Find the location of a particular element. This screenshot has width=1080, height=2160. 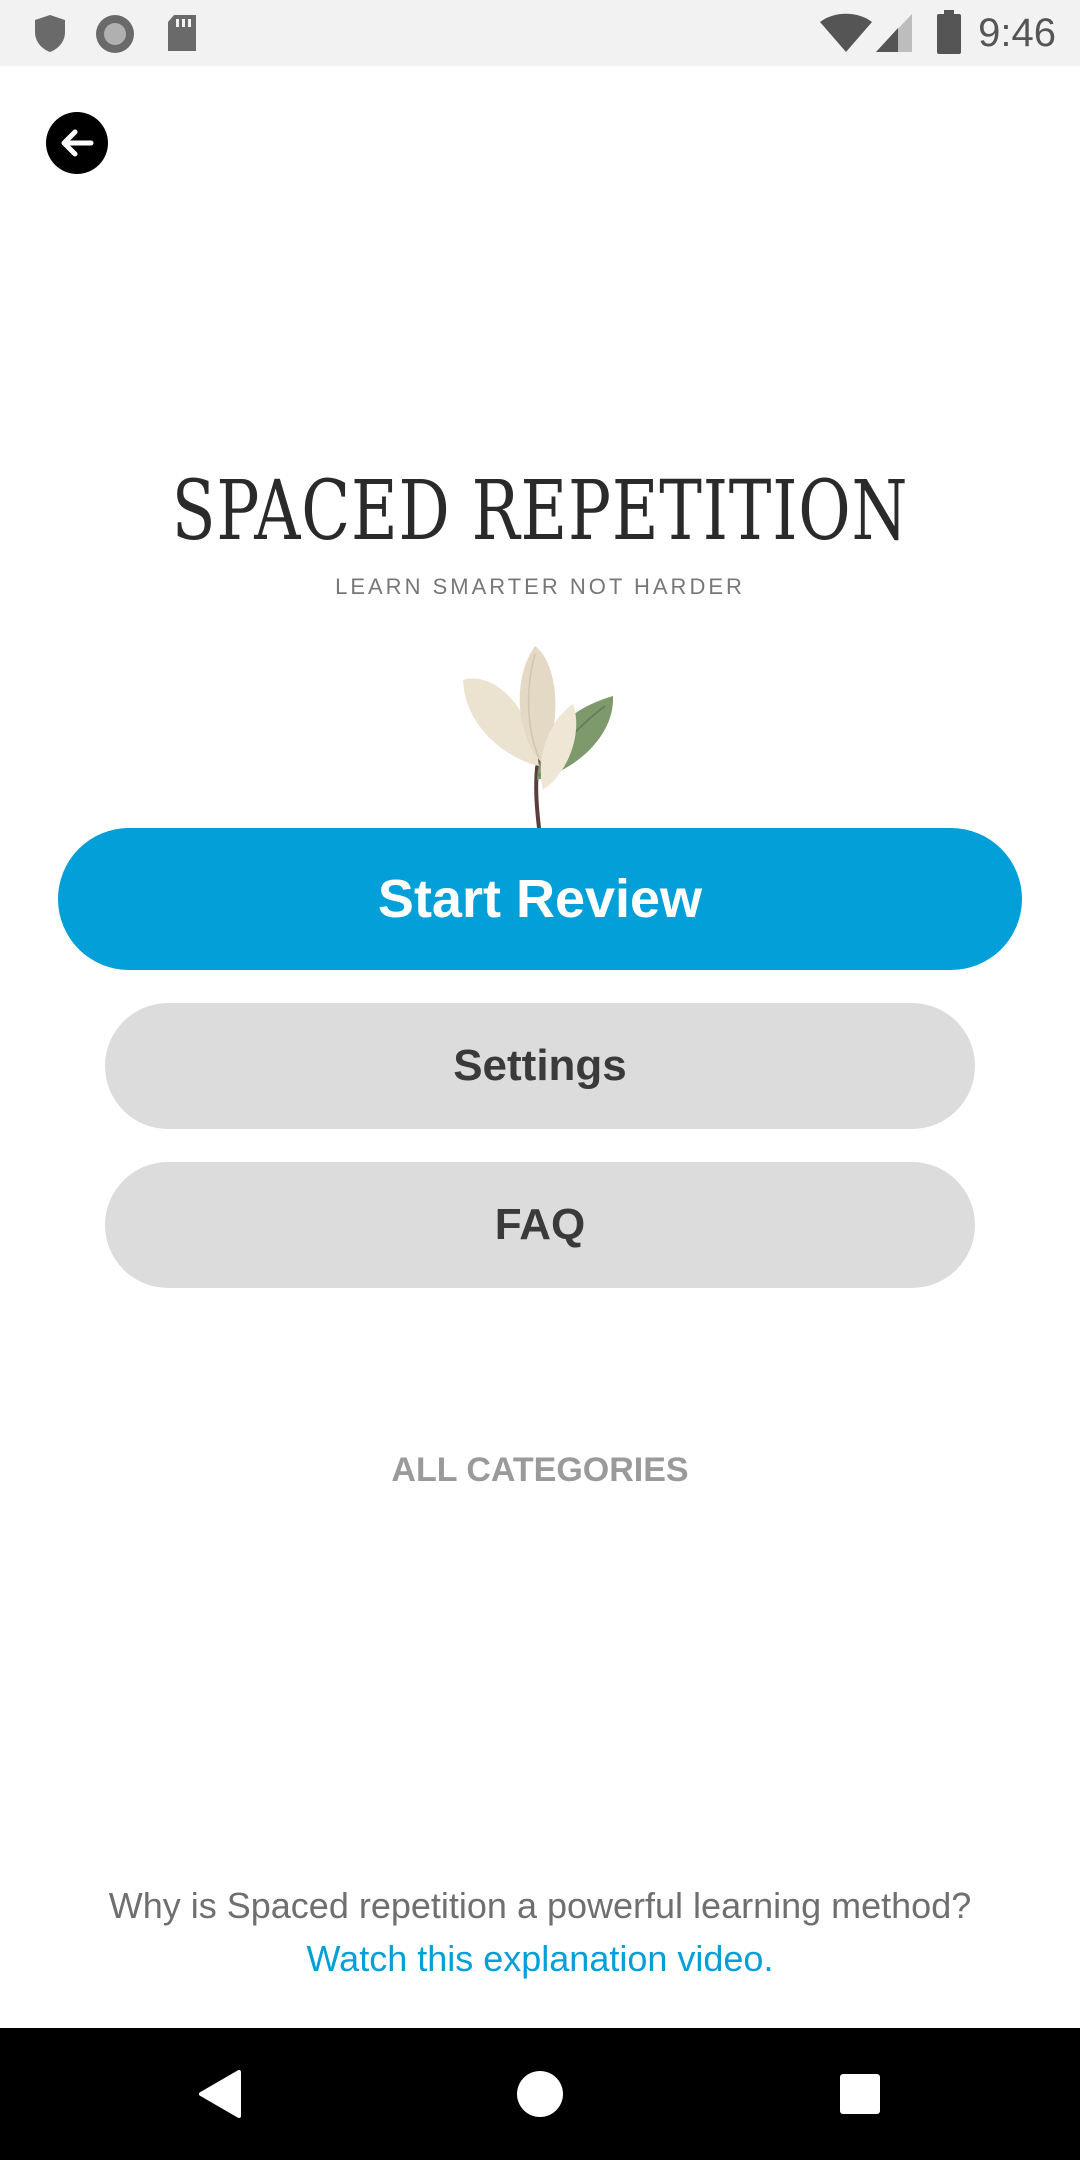

cell-signal-icon is located at coordinates (894, 35).